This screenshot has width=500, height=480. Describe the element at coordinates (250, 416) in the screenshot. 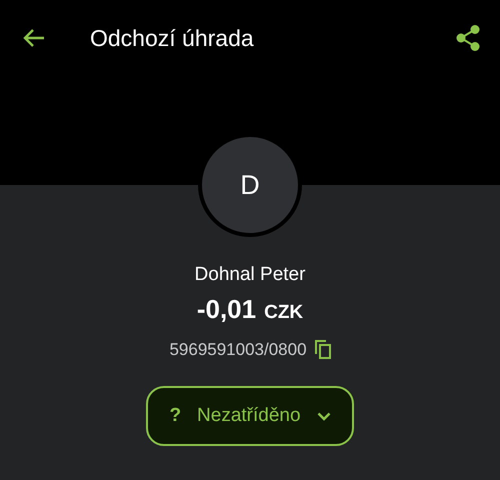

I see `category-button: ? Nezatříděno` at that location.